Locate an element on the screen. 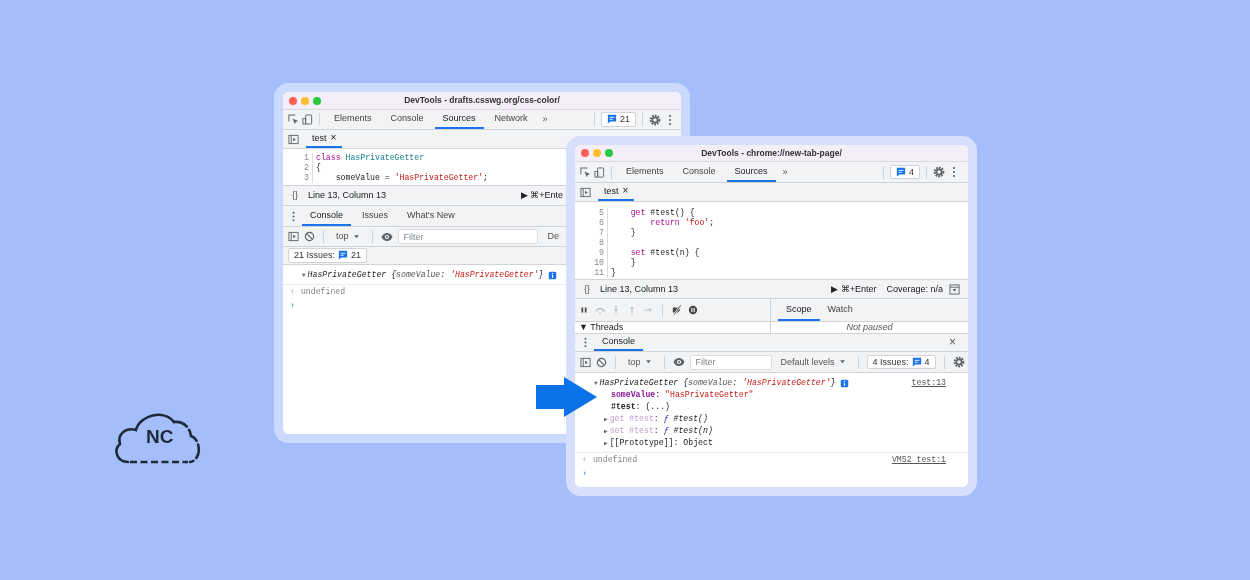 This screenshot has height=580, width=1250. object-property: someValue: "HasPrivateGetter" is located at coordinates (682, 395).